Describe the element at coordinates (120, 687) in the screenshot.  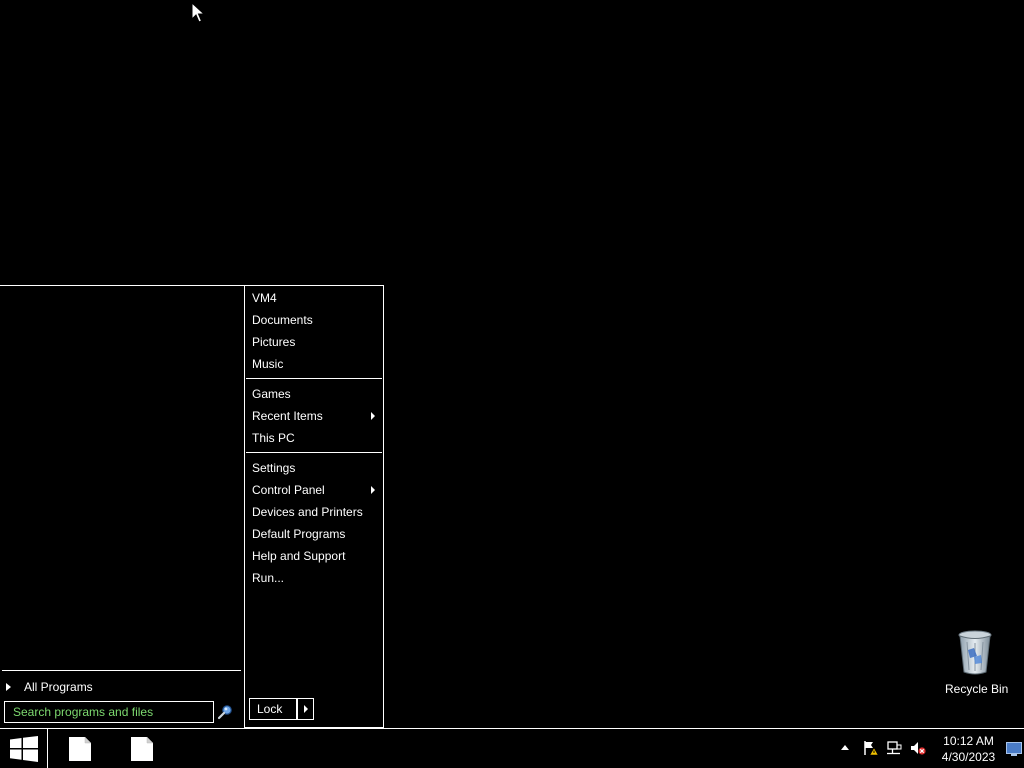
I see `all-programs-item: All Programs` at that location.